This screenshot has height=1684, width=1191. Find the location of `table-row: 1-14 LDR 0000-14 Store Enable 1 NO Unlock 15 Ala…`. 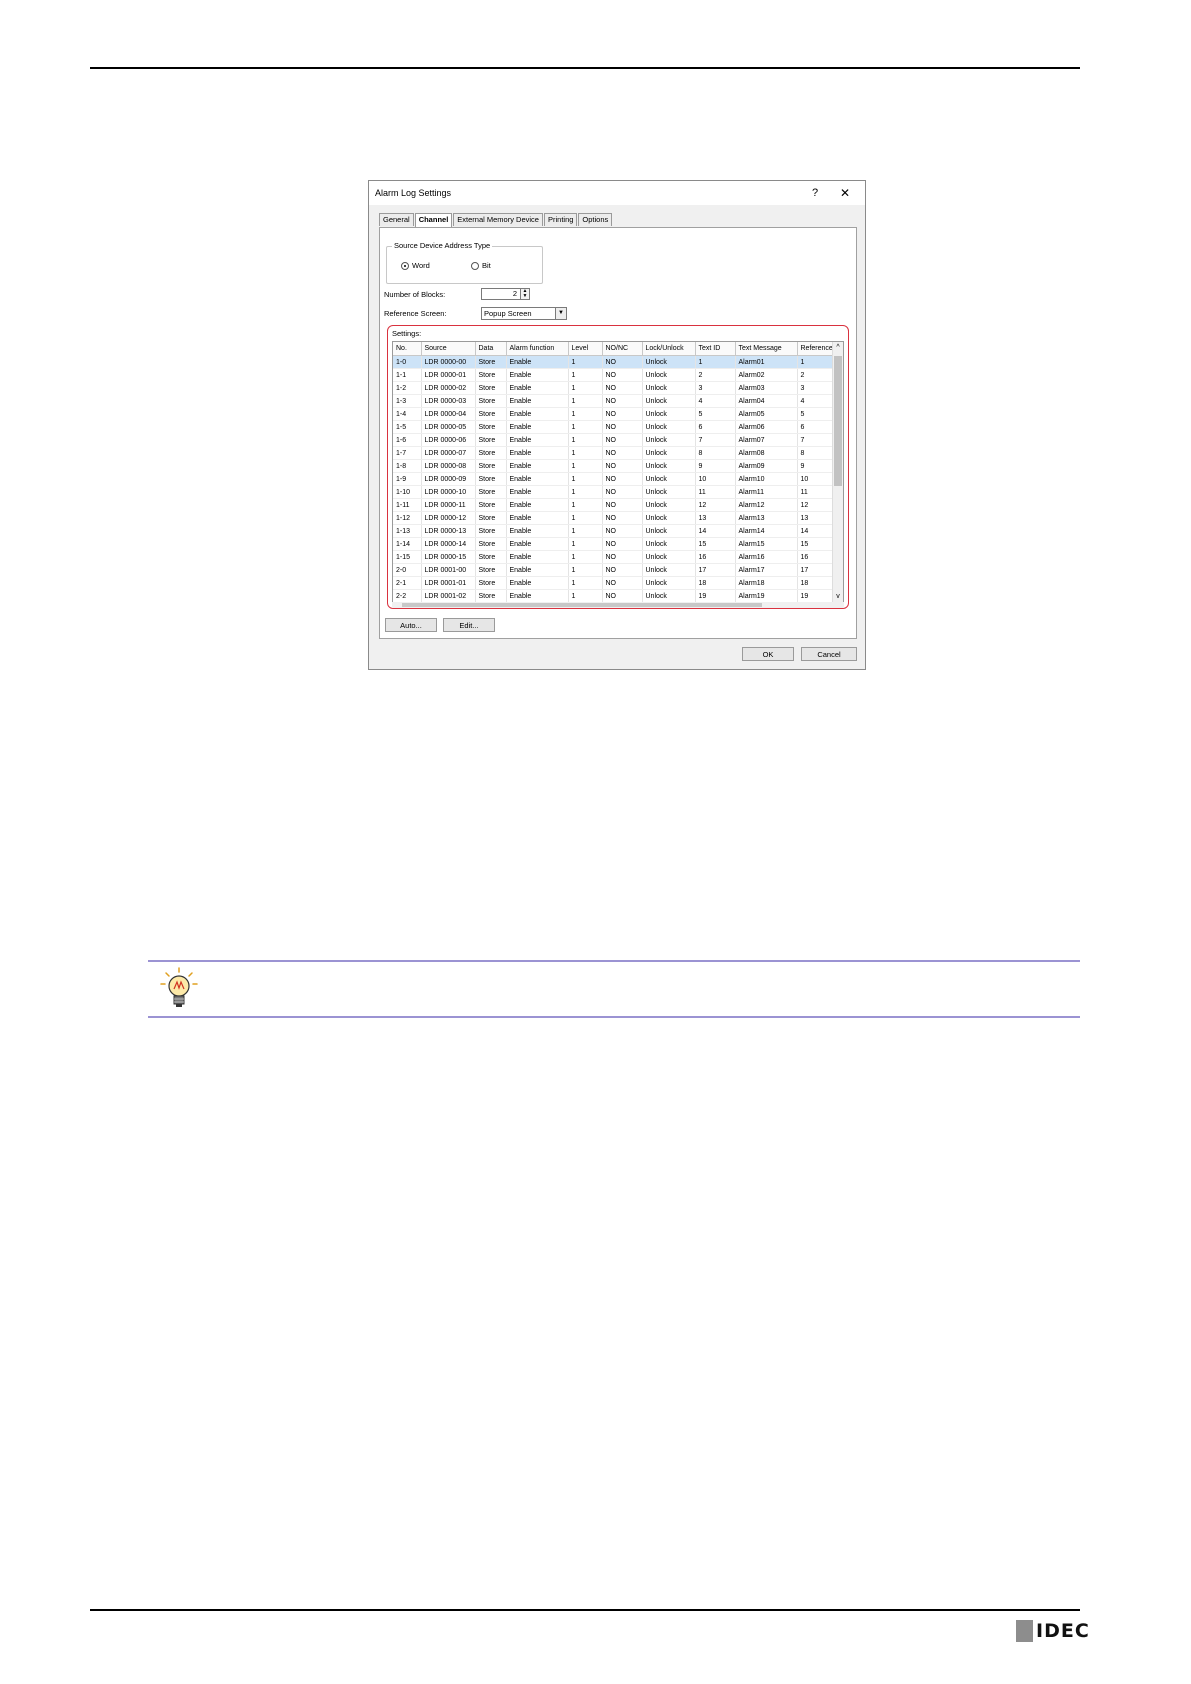

table-row: 1-14 LDR 0000-14 Store Enable 1 NO Unlock 15 Ala… is located at coordinates (618, 544).